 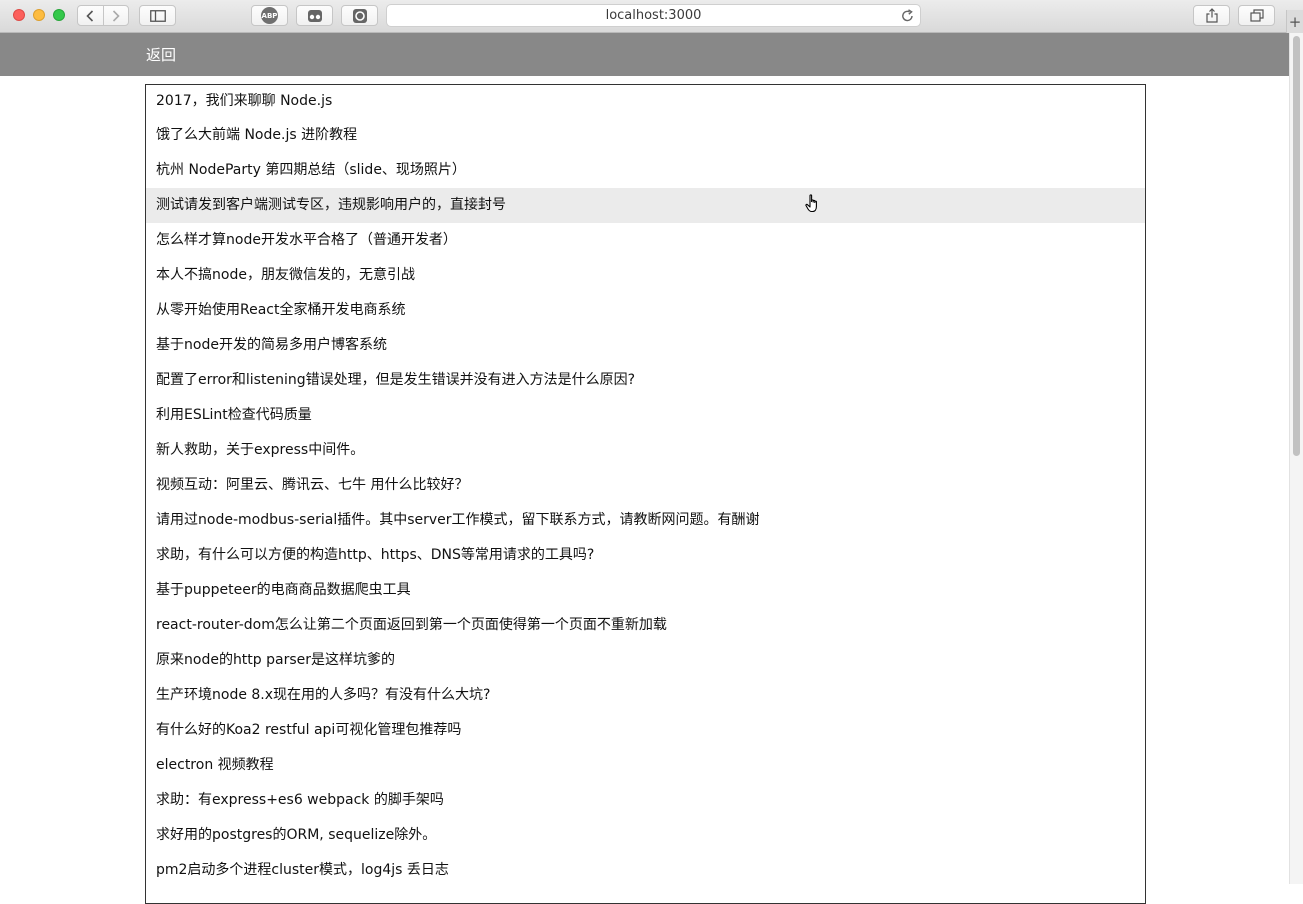 I want to click on topic-item: 有什么好的Koa2 restful api可视化管理包推荐吗, so click(x=645, y=730).